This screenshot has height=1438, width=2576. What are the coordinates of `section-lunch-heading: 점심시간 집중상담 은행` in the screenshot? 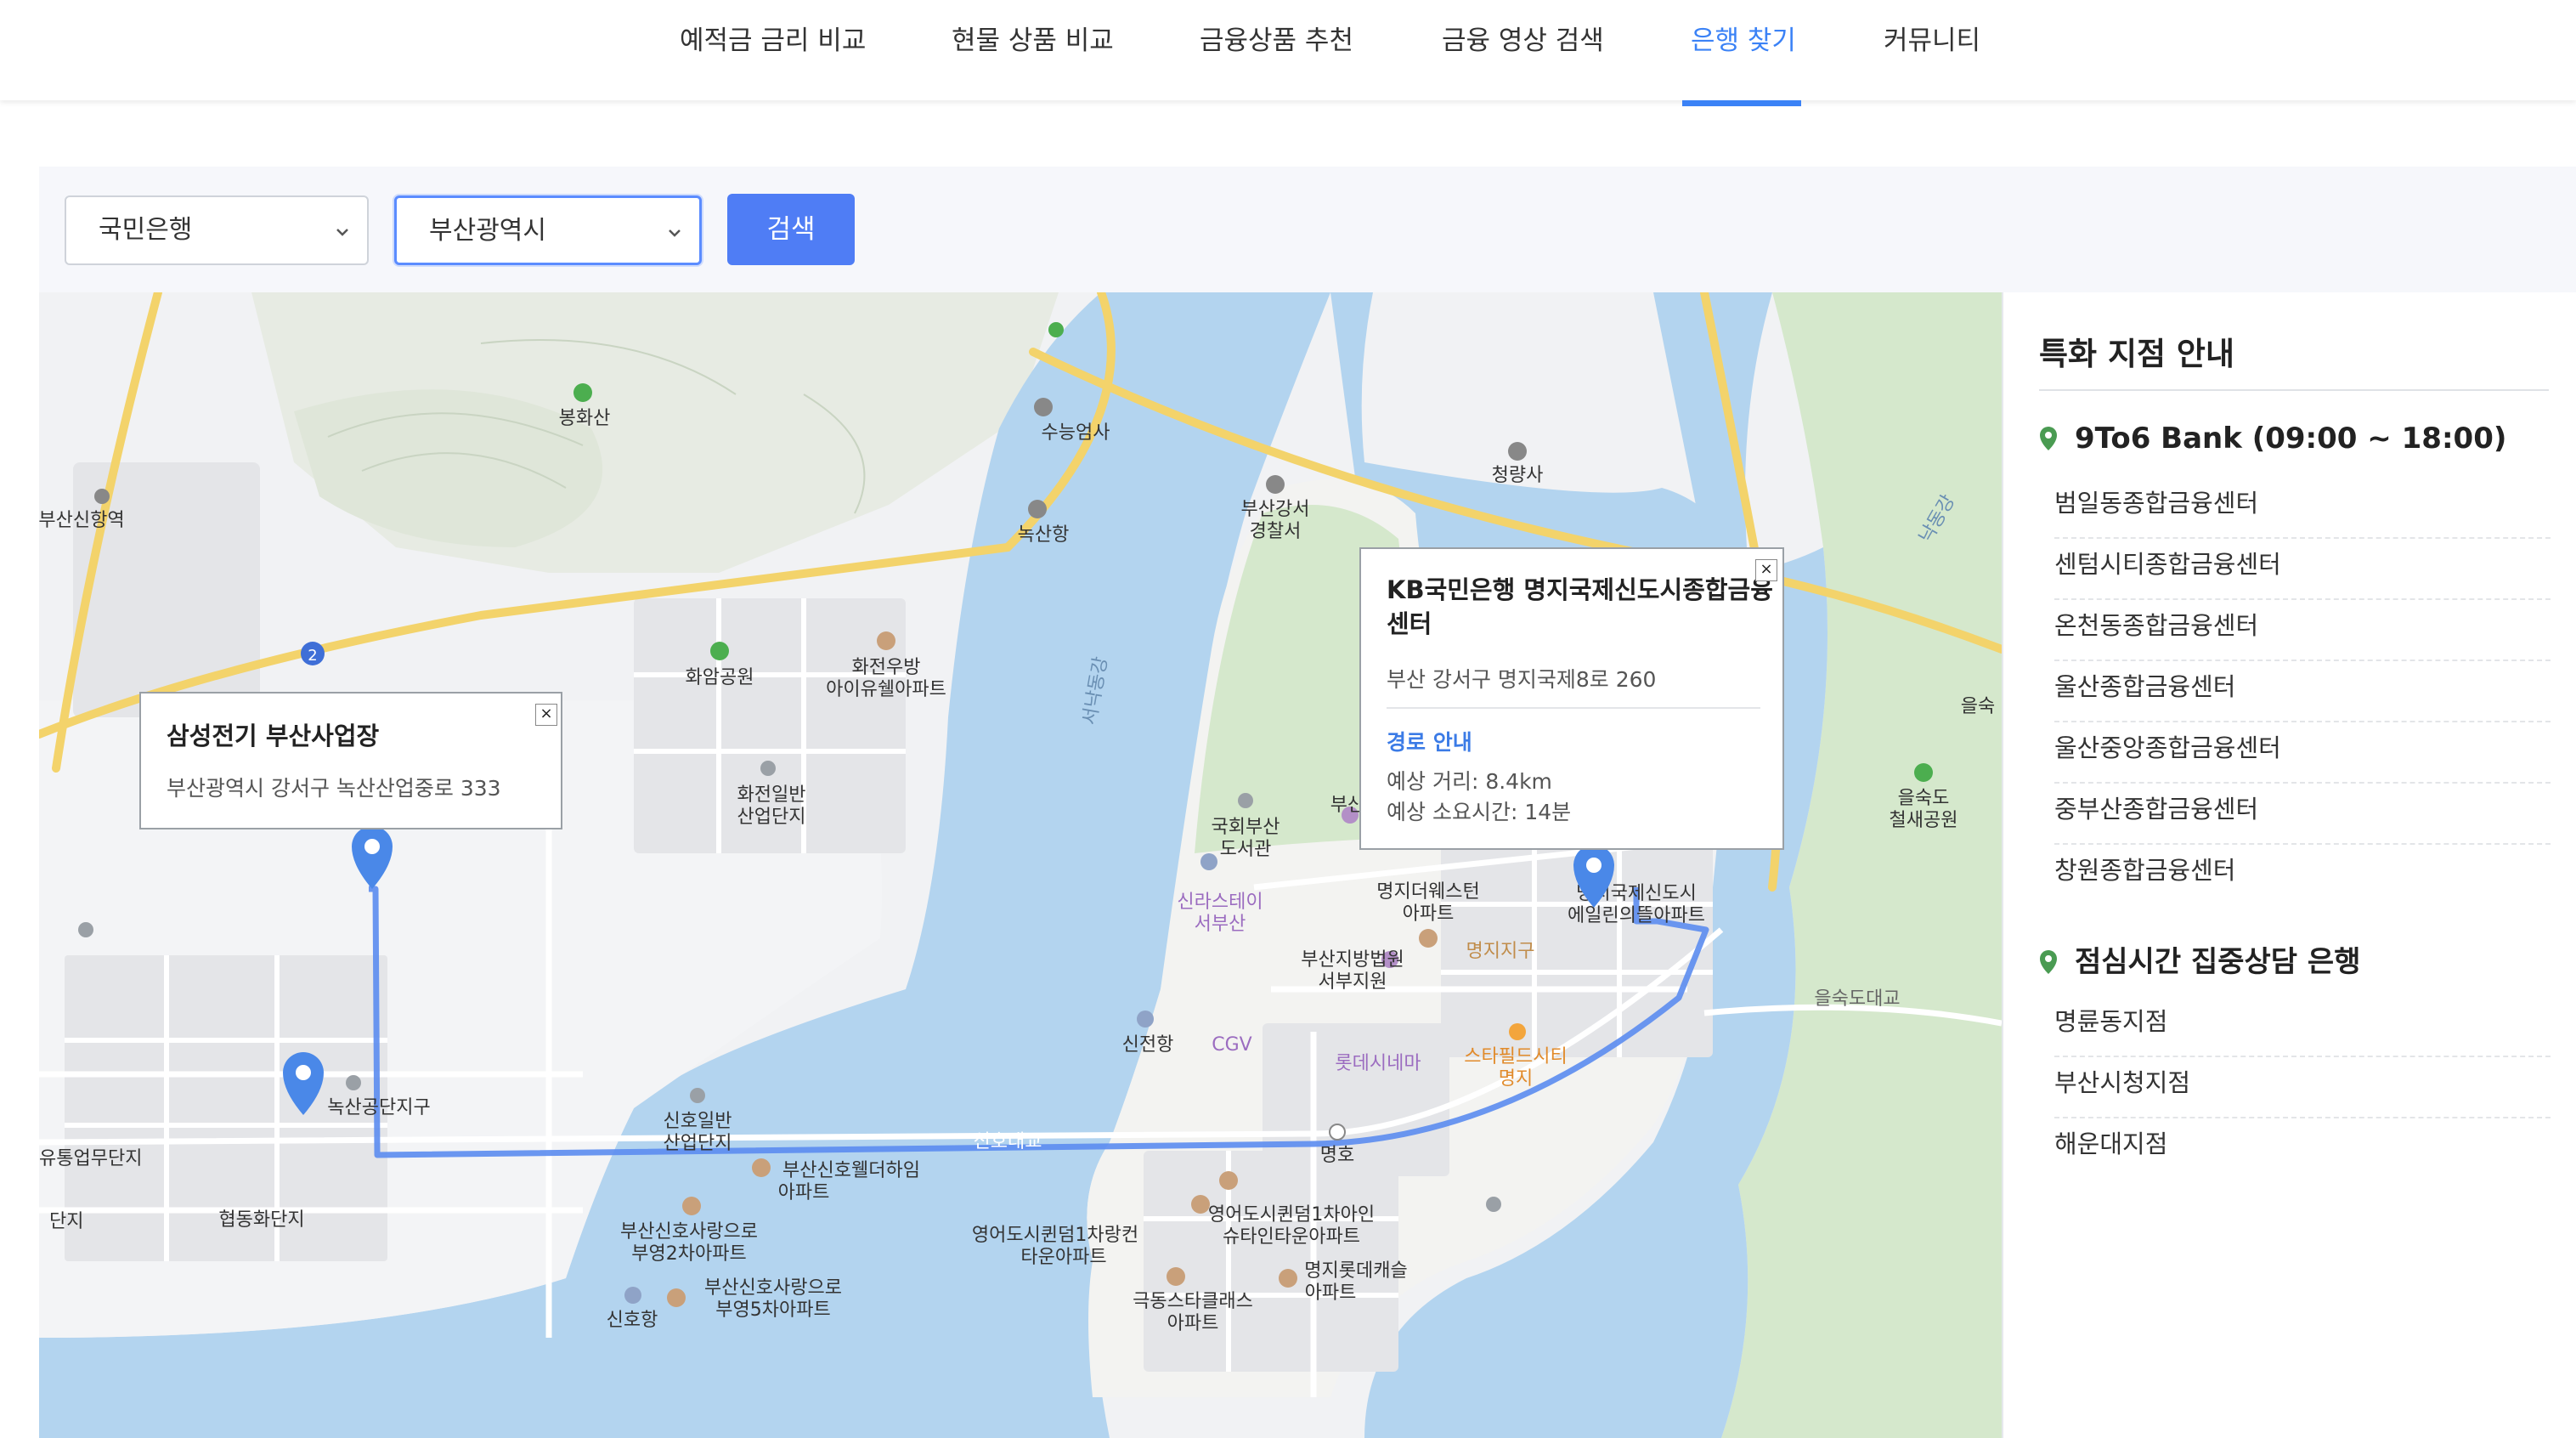 It's located at (2200, 959).